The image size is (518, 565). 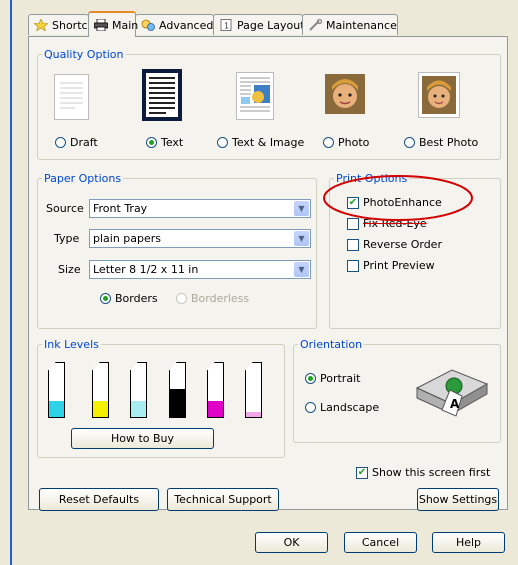 What do you see at coordinates (200, 208) in the screenshot?
I see `source-select: Front Tray ▼` at bounding box center [200, 208].